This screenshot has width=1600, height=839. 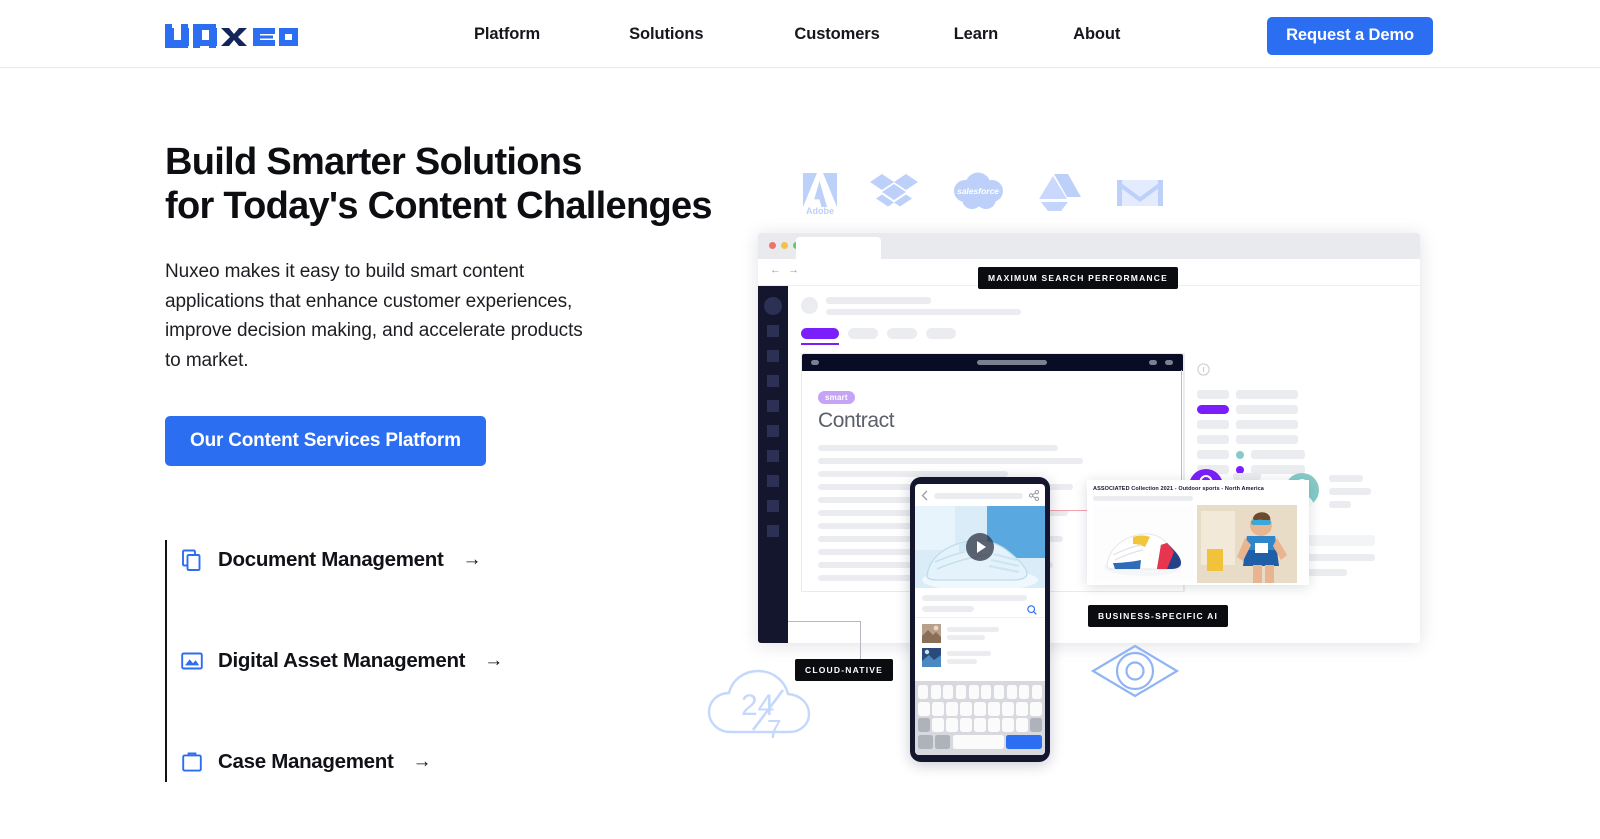 I want to click on result-thumbnail, so click(x=931, y=657).